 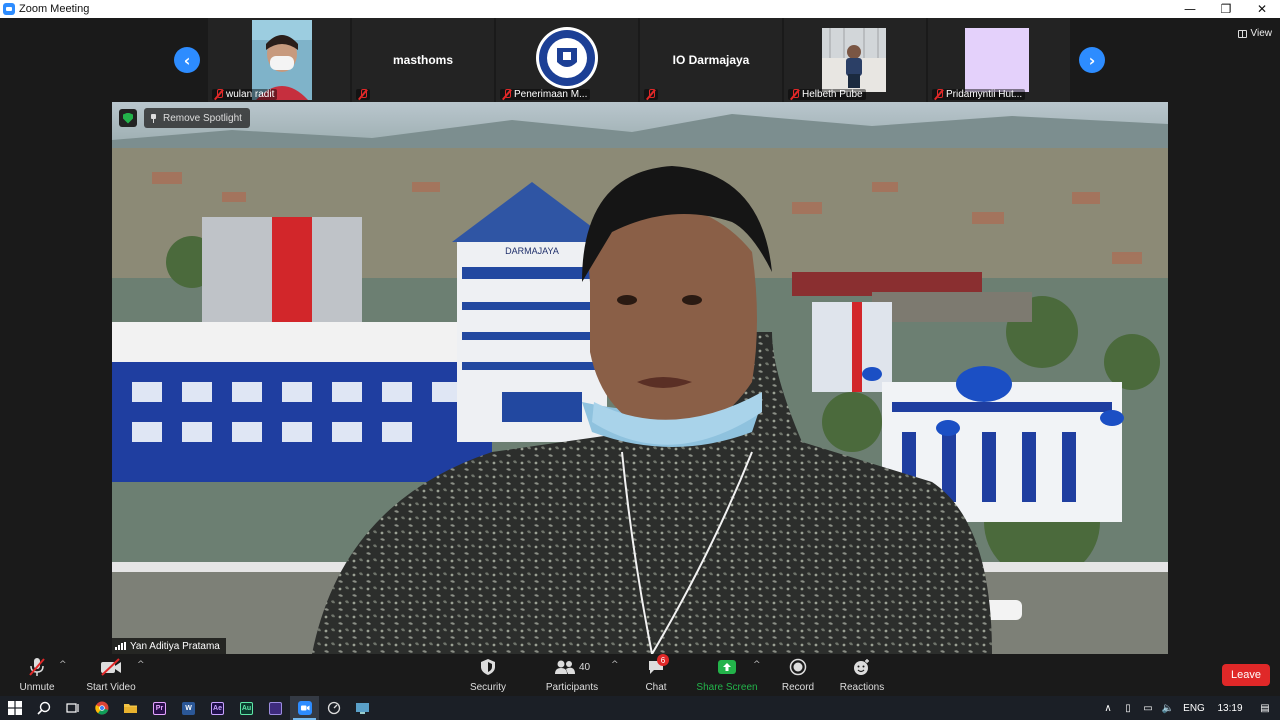 I want to click on close-button: ✕, so click(x=1262, y=9).